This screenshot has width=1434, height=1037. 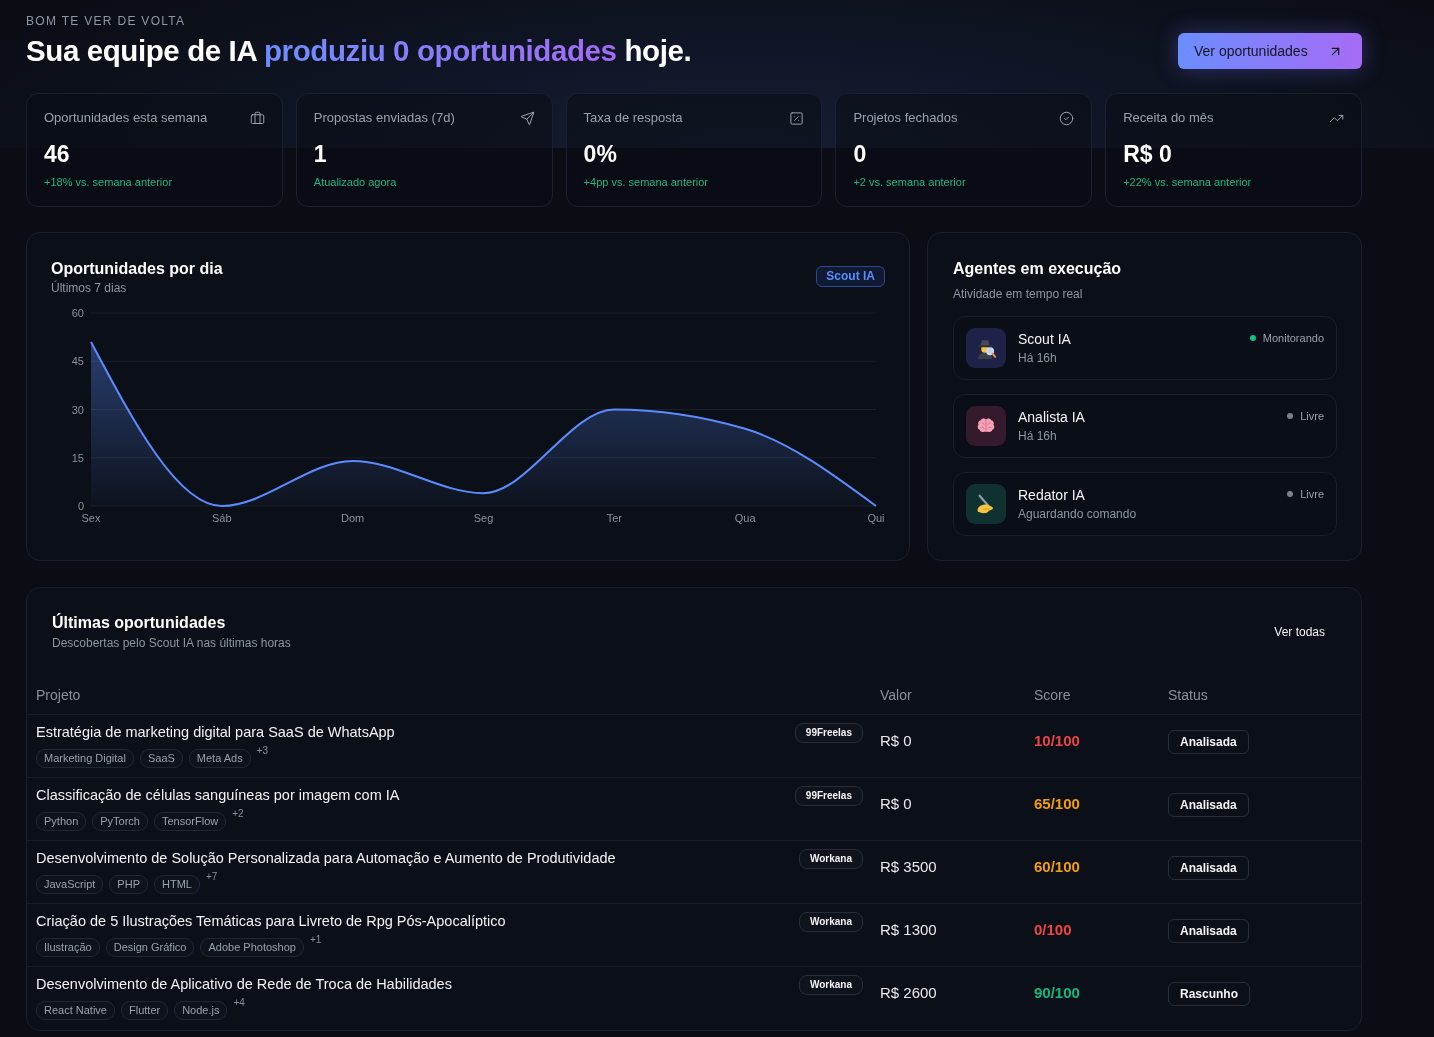 I want to click on skill-tag: PyTorch, so click(x=120, y=821).